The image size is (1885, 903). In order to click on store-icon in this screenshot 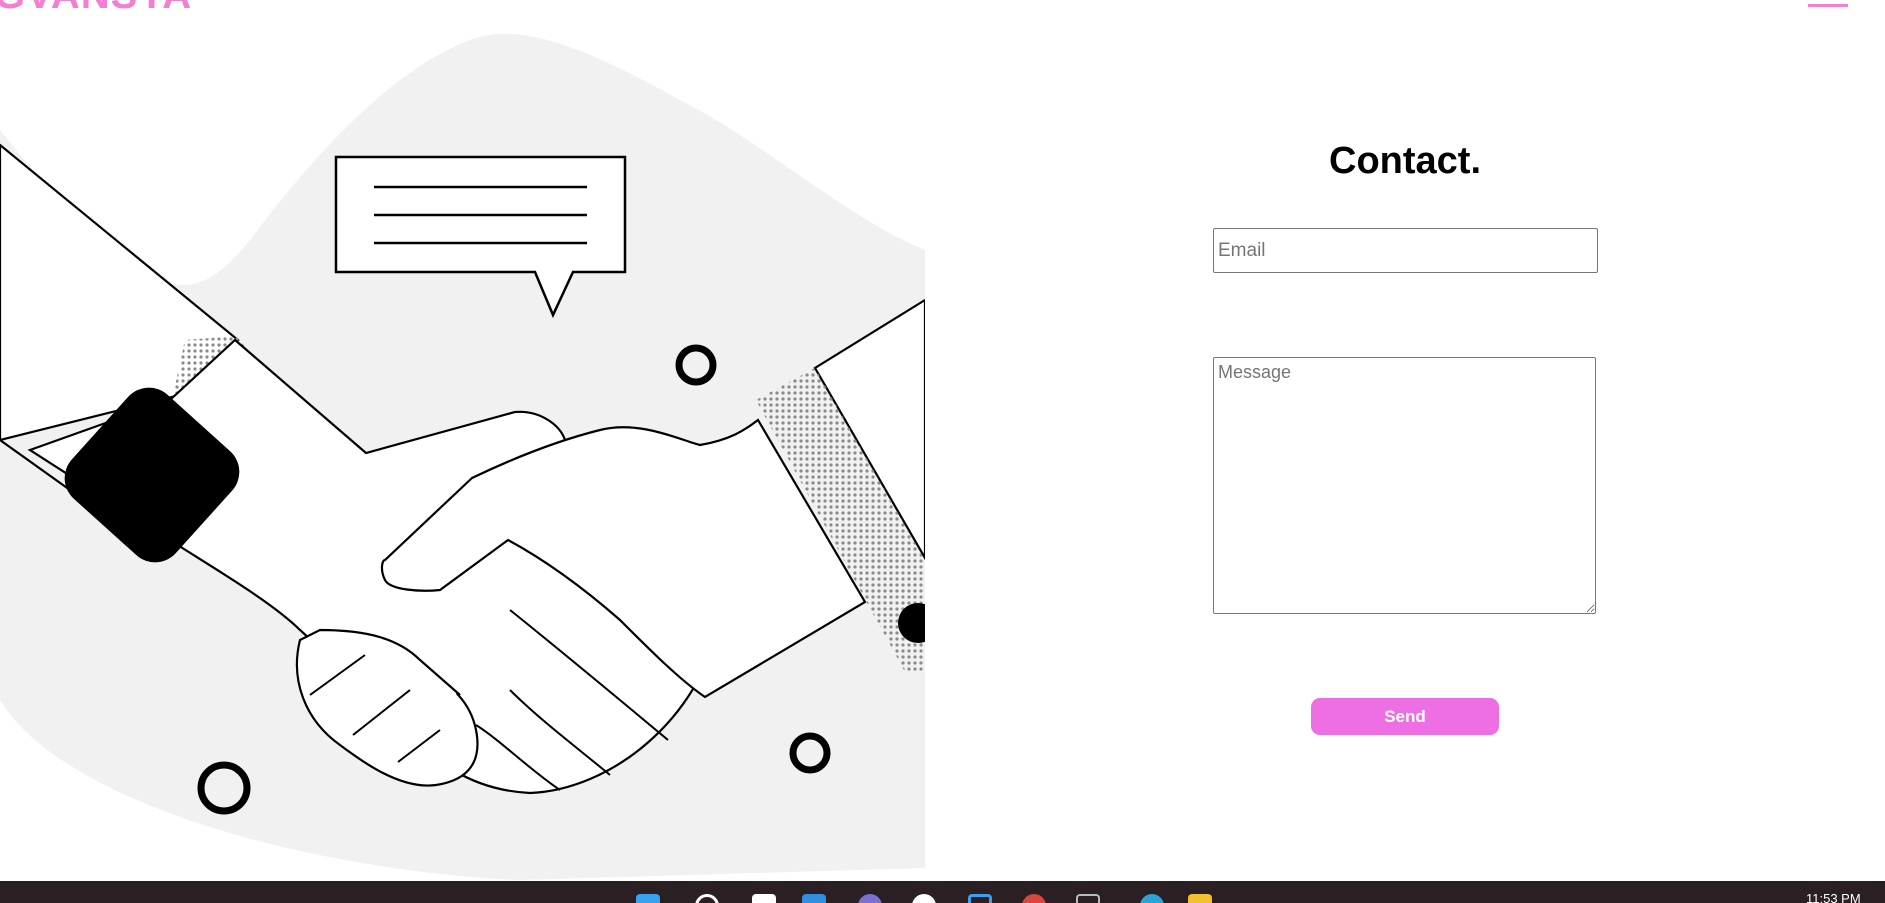, I will do `click(980, 898)`.